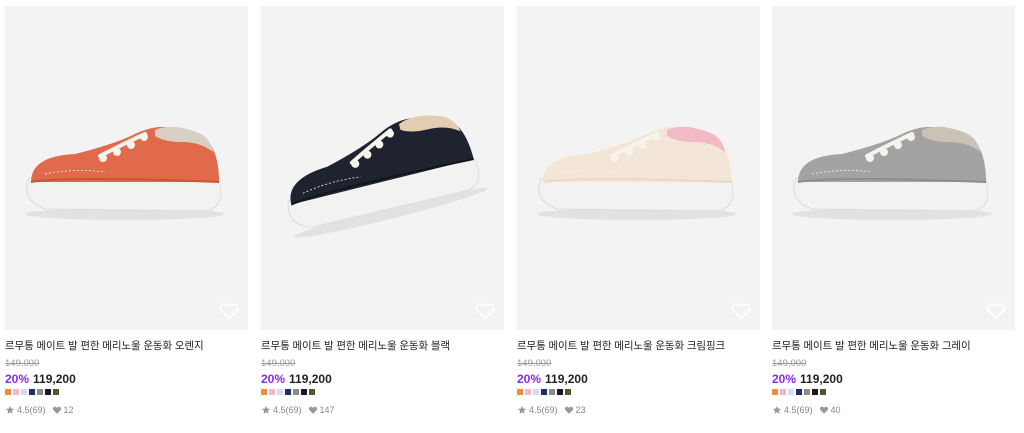 This screenshot has height=433, width=1024. What do you see at coordinates (638, 410) in the screenshot?
I see `review-meta: 4.5(69) 23` at bounding box center [638, 410].